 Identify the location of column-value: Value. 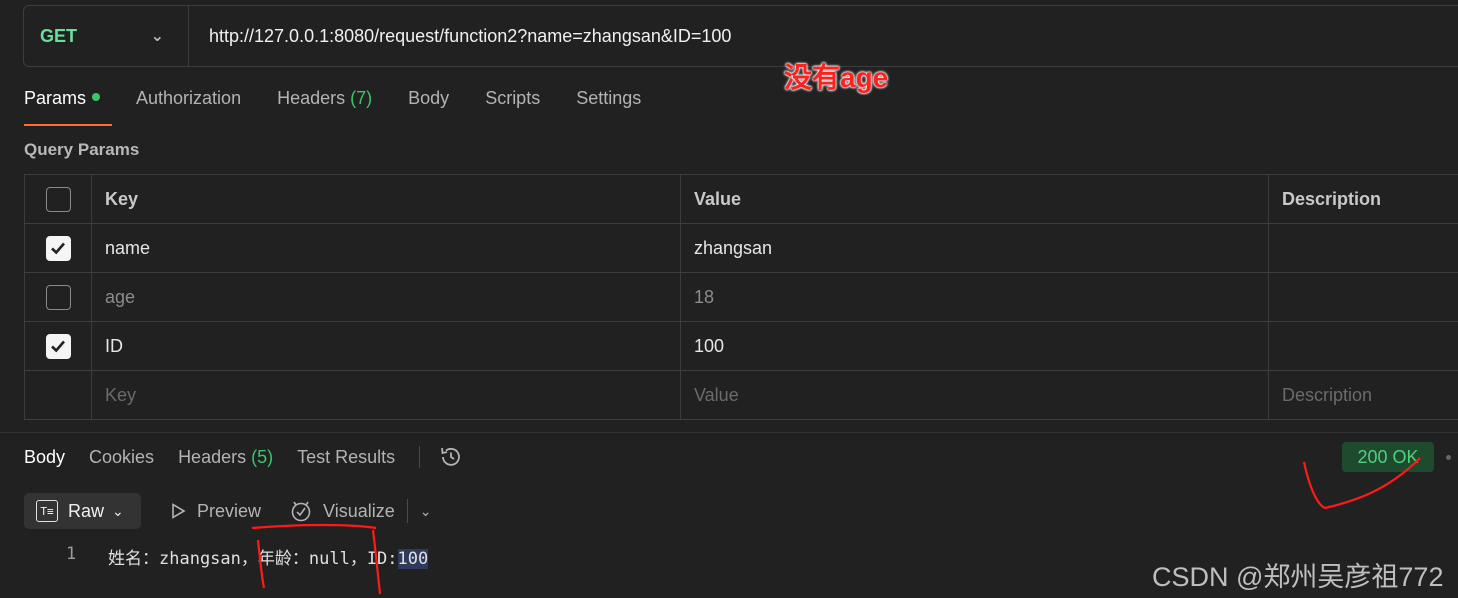
(975, 199).